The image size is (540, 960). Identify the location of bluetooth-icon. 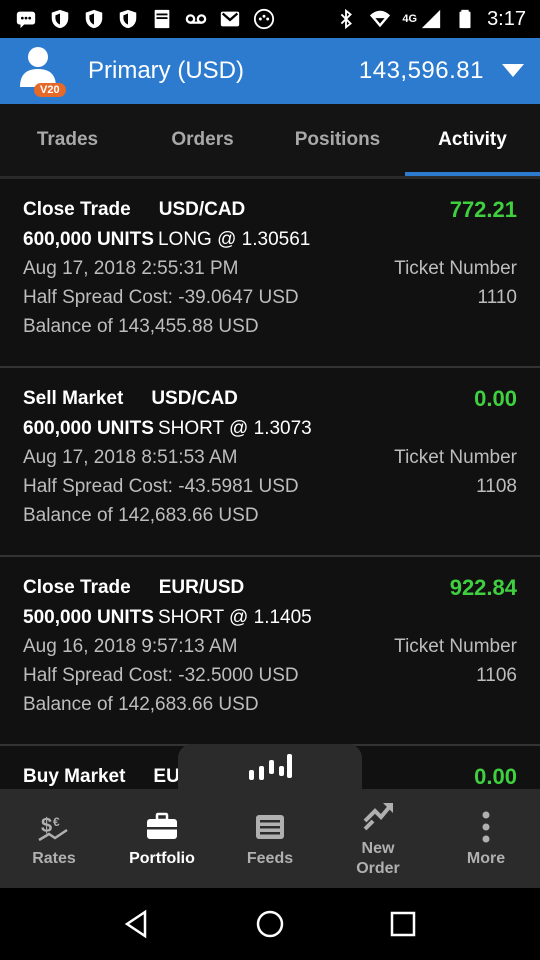
(346, 19).